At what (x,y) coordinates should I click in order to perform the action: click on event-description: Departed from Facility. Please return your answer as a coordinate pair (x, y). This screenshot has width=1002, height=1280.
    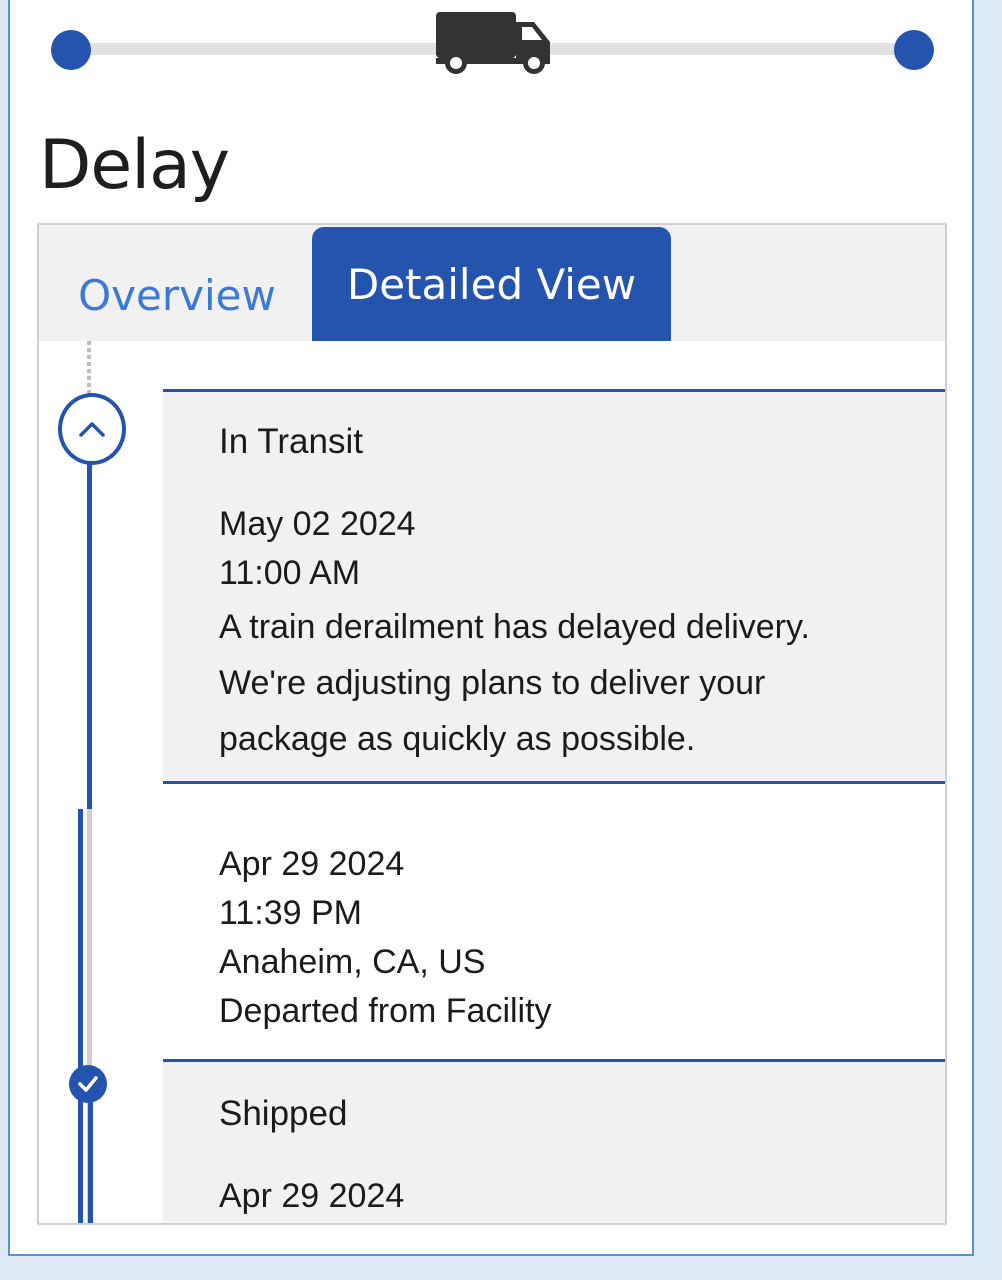
    Looking at the image, I should click on (385, 1011).